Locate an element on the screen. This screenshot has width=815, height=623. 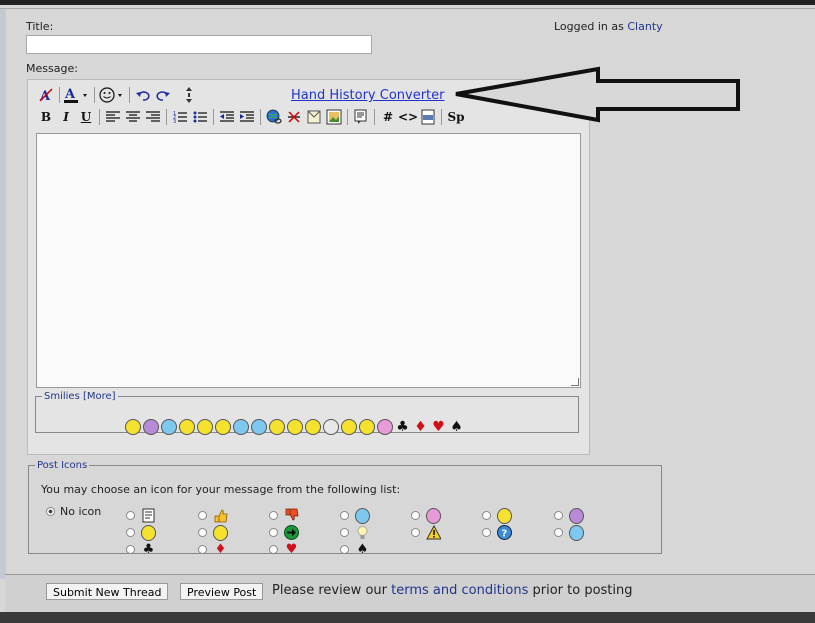
undo-icon is located at coordinates (143, 95).